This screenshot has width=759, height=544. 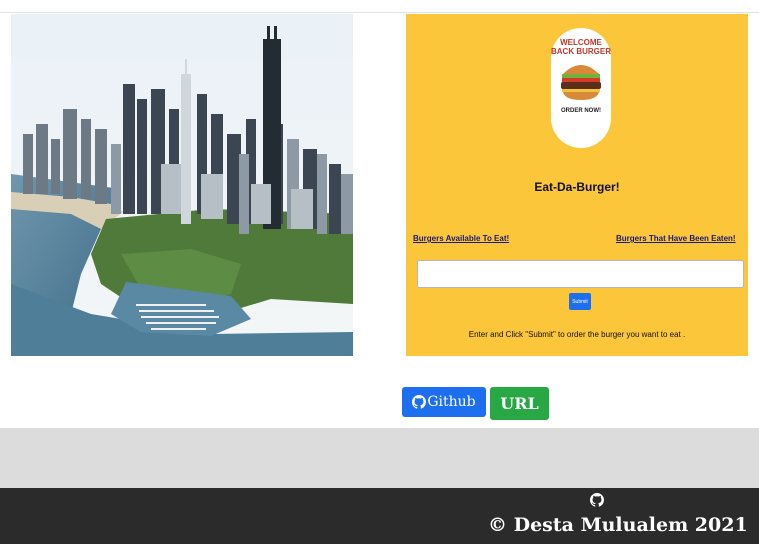 I want to click on copyright-text: © Desta Mulualem 2021, so click(x=618, y=525).